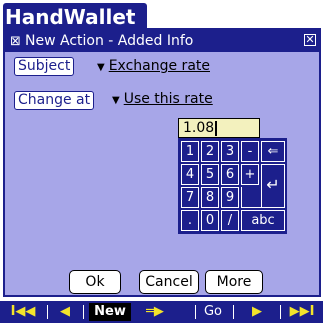 The image size is (323, 323). What do you see at coordinates (210, 197) in the screenshot?
I see `key-8: 8` at bounding box center [210, 197].